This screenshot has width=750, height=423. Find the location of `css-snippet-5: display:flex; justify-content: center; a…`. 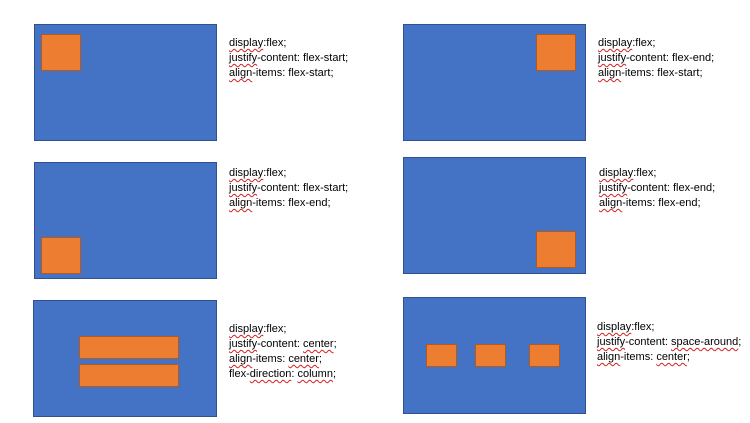

css-snippet-5: display:flex; justify-content: center; a… is located at coordinates (283, 352).